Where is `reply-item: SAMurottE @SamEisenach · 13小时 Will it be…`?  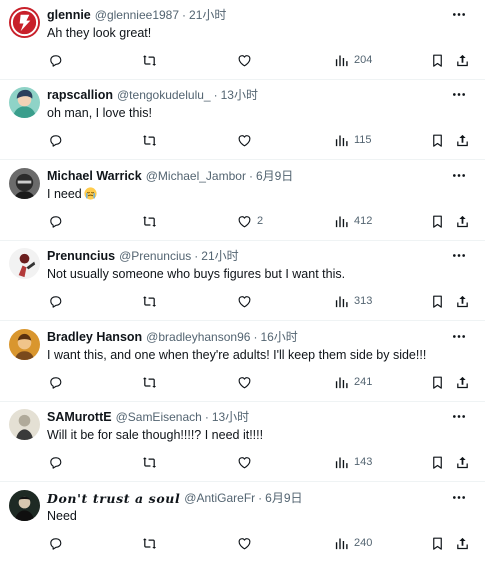 reply-item: SAMurottE @SamEisenach · 13小时 Will it be… is located at coordinates (242, 442).